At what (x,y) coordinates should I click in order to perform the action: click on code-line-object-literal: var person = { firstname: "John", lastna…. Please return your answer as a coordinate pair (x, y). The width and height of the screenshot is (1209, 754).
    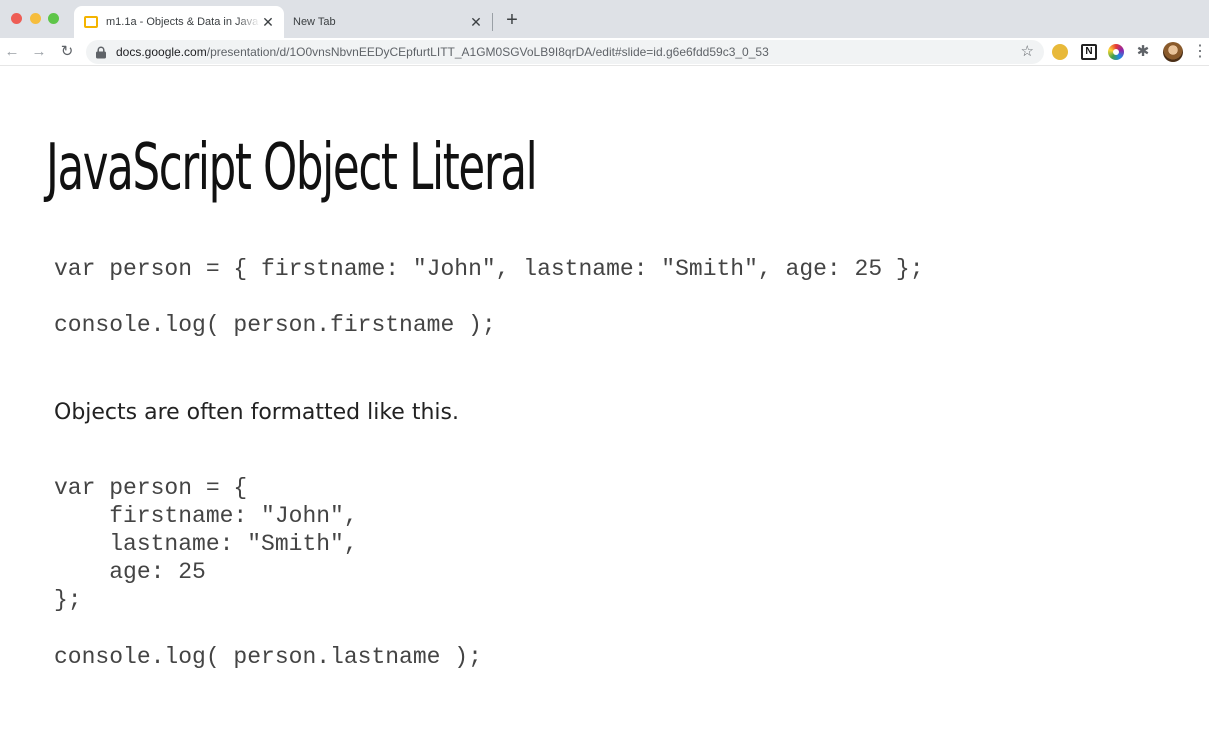
    Looking at the image, I should click on (489, 269).